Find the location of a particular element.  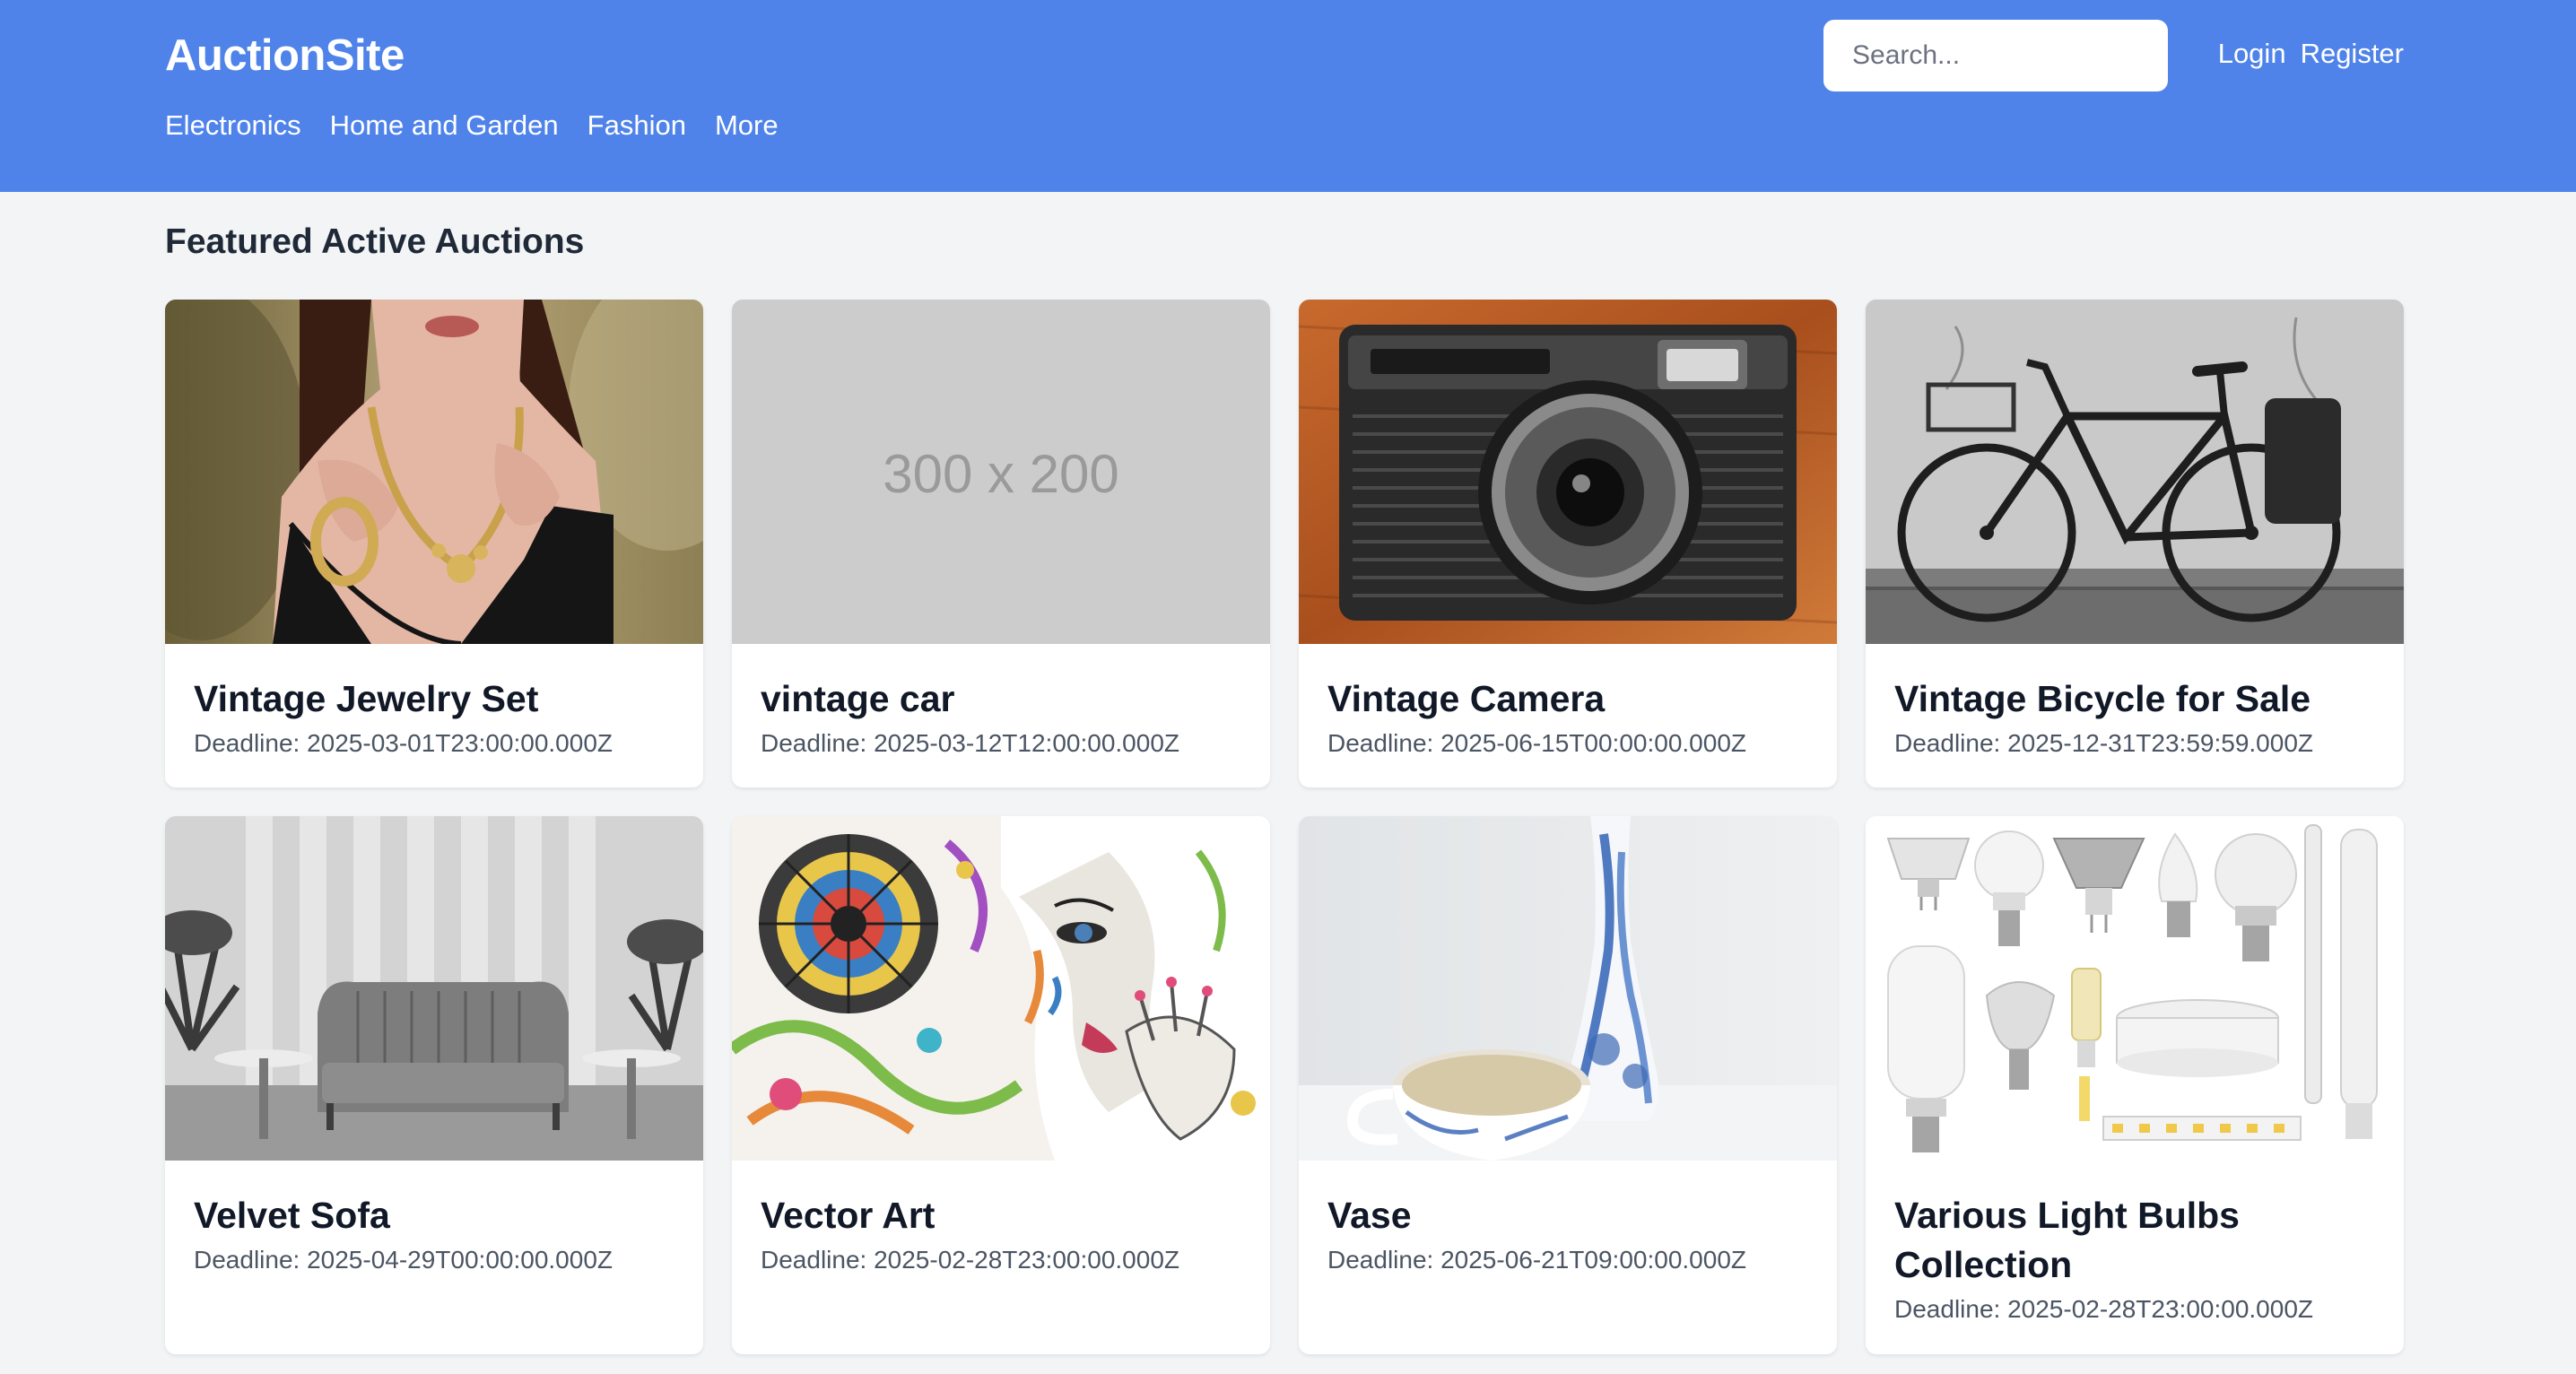

auction-card: Vase Deadline: 2025-06-21T09:00:00.000Z is located at coordinates (1568, 1085).